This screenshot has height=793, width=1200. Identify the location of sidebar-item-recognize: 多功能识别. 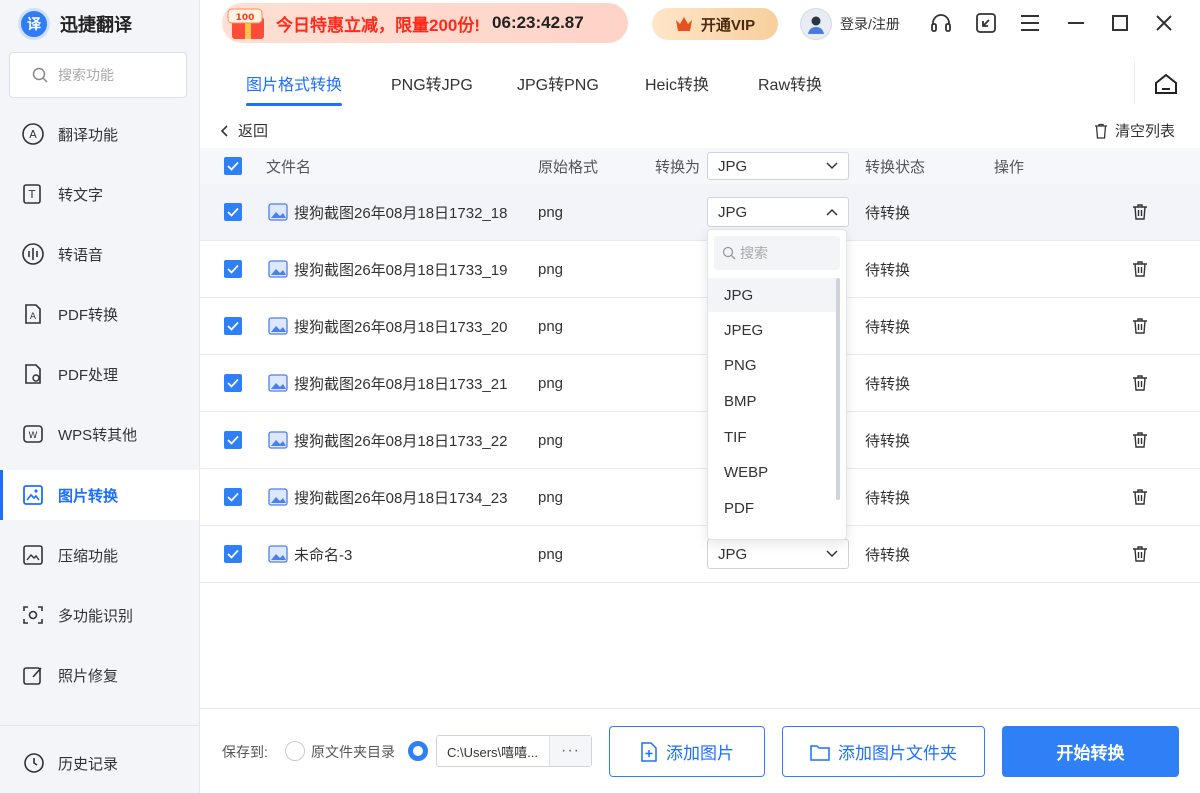
(99, 615).